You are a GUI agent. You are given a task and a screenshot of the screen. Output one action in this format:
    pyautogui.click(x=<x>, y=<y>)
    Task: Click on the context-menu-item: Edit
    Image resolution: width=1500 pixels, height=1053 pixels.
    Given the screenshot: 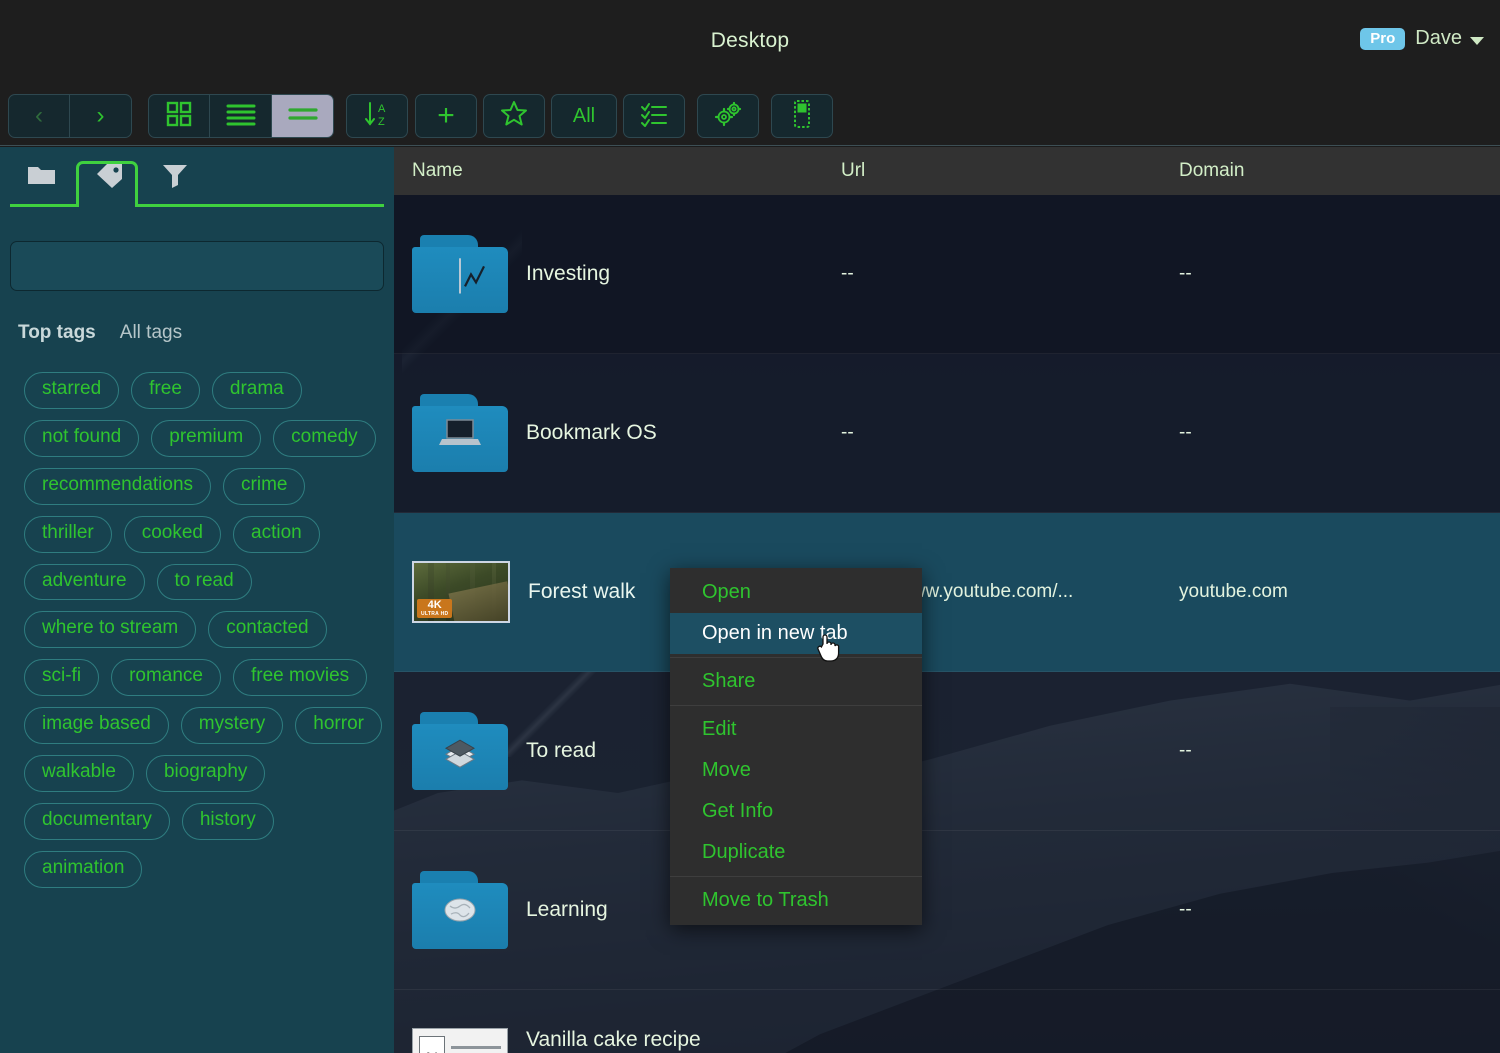 What is the action you would take?
    pyautogui.click(x=796, y=729)
    